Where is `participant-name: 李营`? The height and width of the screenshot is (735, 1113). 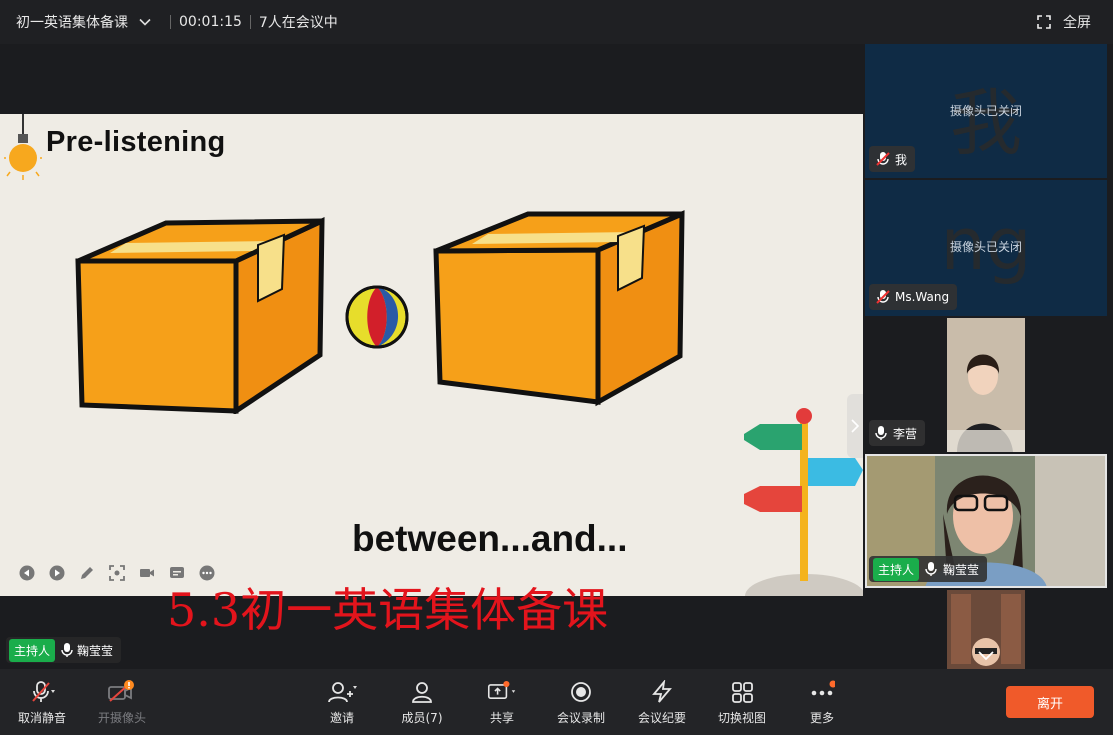 participant-name: 李营 is located at coordinates (905, 433).